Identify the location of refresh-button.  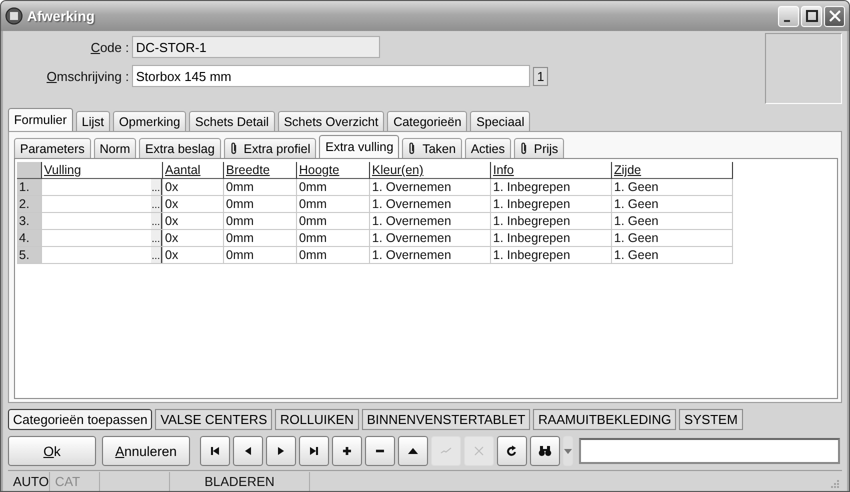
(512, 451).